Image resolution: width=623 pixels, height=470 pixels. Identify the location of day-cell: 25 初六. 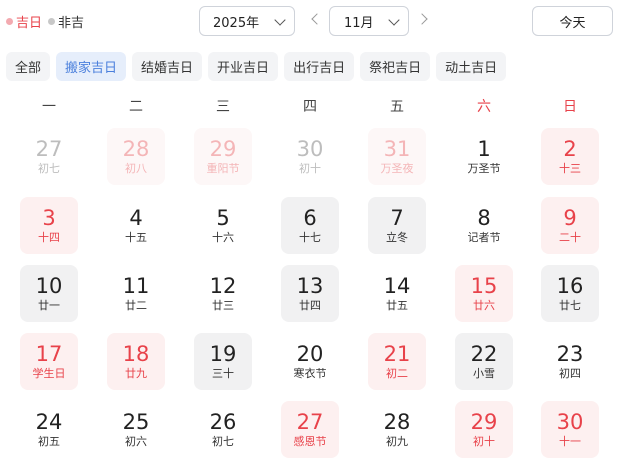
(136, 429).